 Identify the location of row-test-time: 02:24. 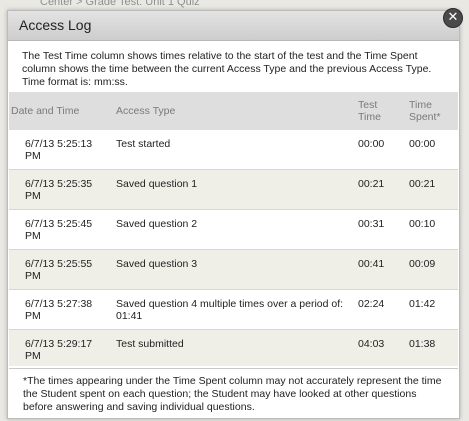
(371, 304).